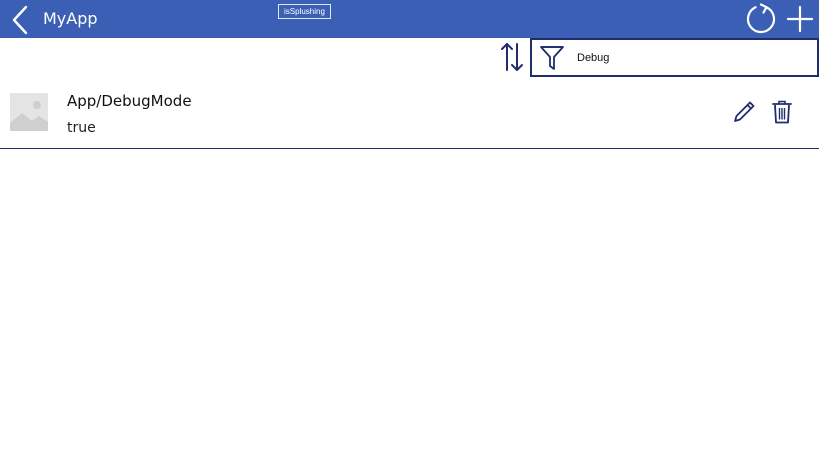  What do you see at coordinates (744, 112) in the screenshot?
I see `pencil-icon` at bounding box center [744, 112].